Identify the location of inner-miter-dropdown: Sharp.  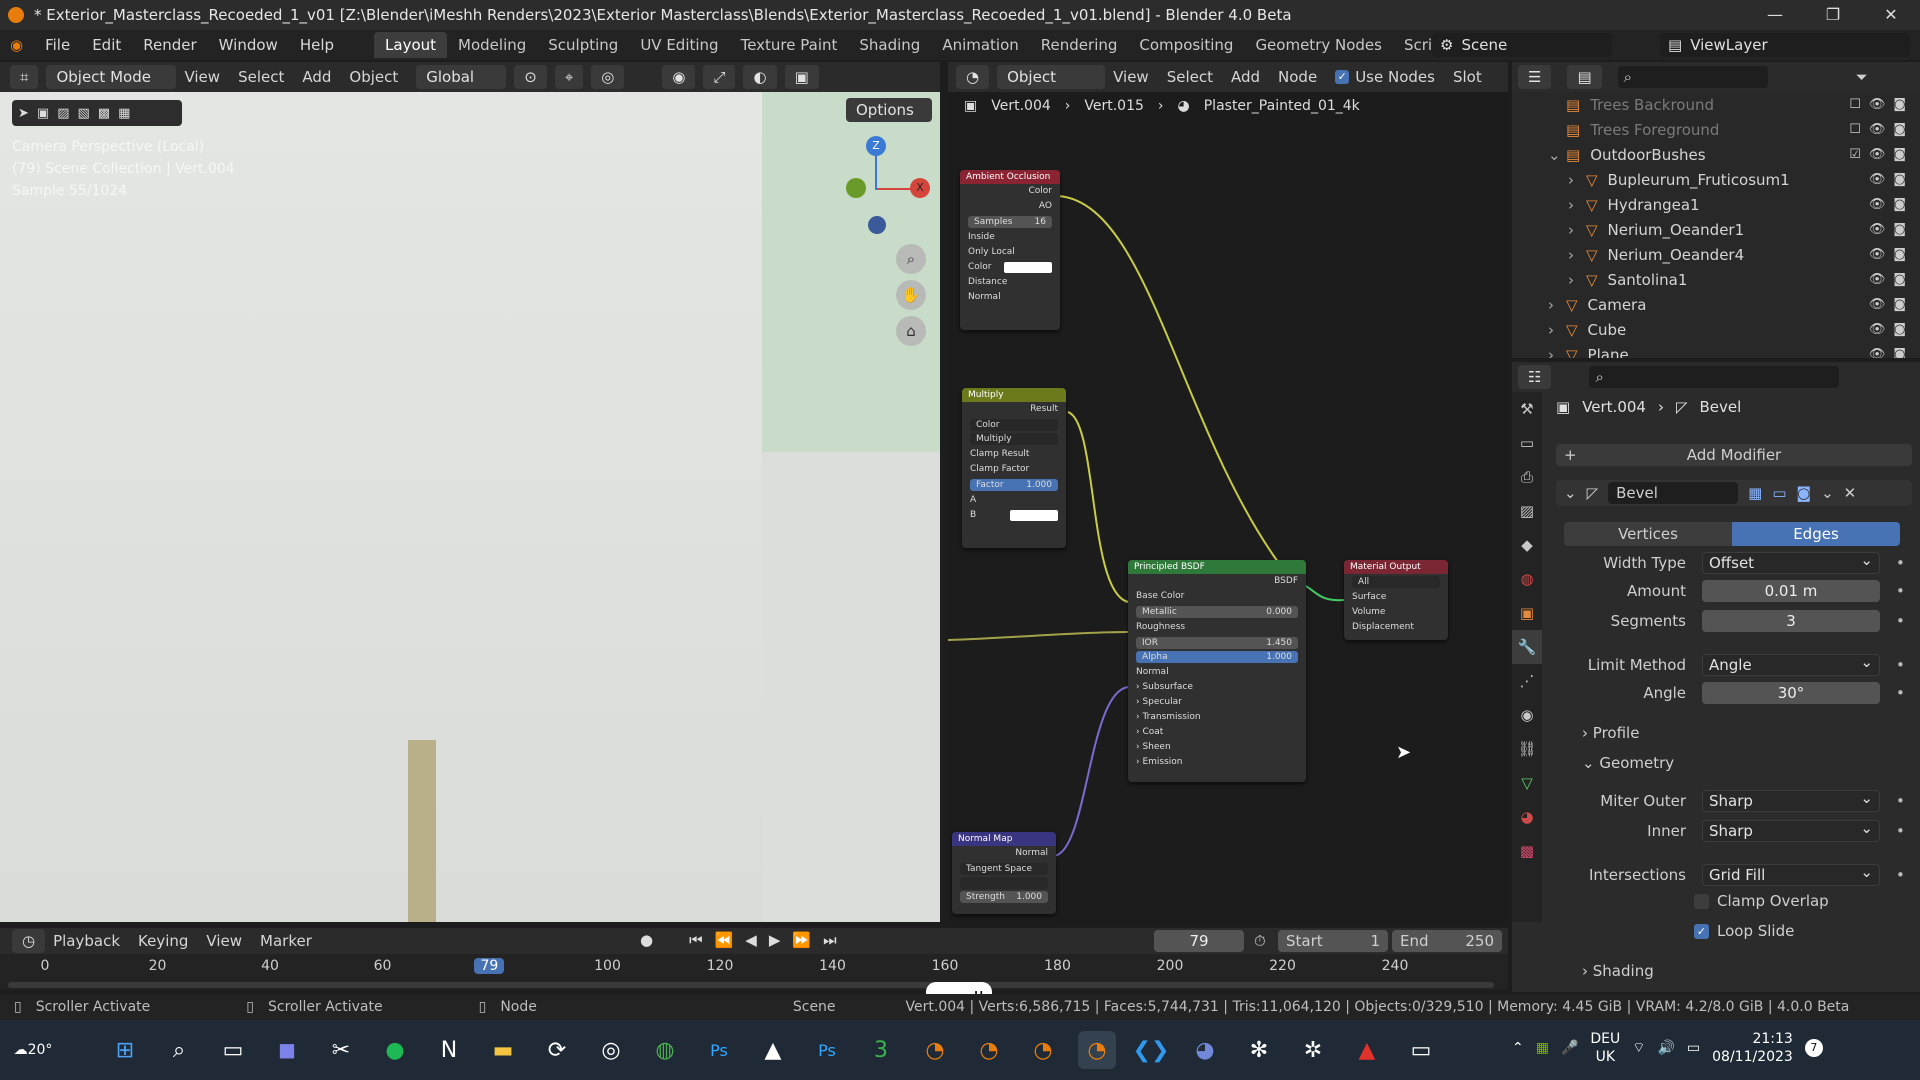
(1791, 830).